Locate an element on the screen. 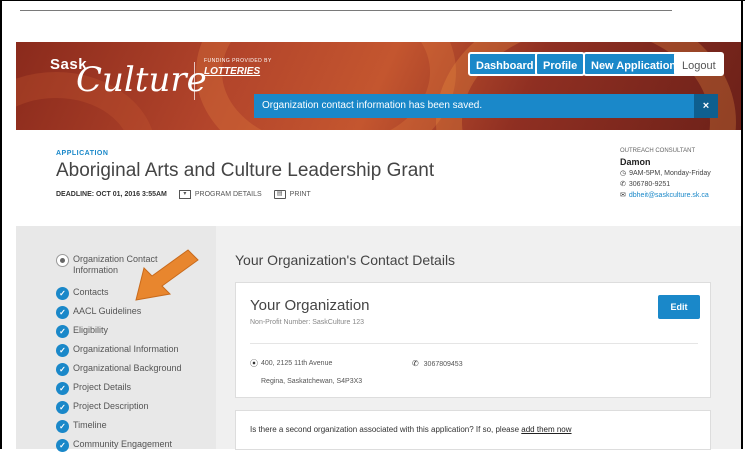 Image resolution: width=745 pixels, height=452 pixels. deadline-text: DEADLINE: OCT 01, 2016 3:55AM is located at coordinates (111, 194).